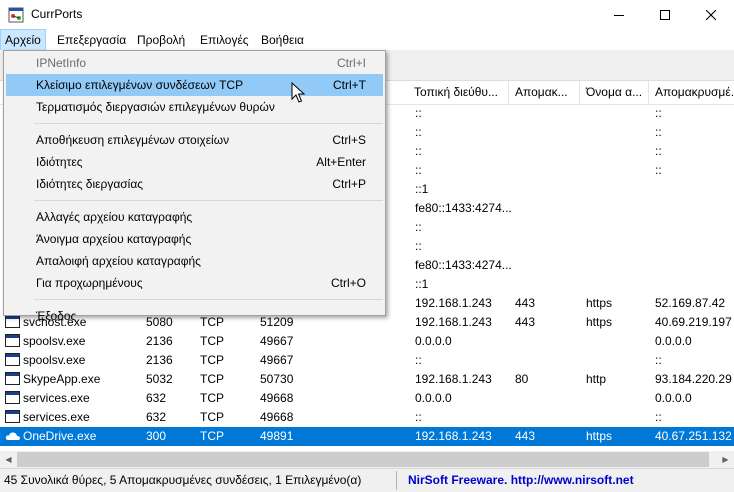 The image size is (734, 492). Describe the element at coordinates (282, 40) in the screenshot. I see `menu-help: Βοήθεια` at that location.